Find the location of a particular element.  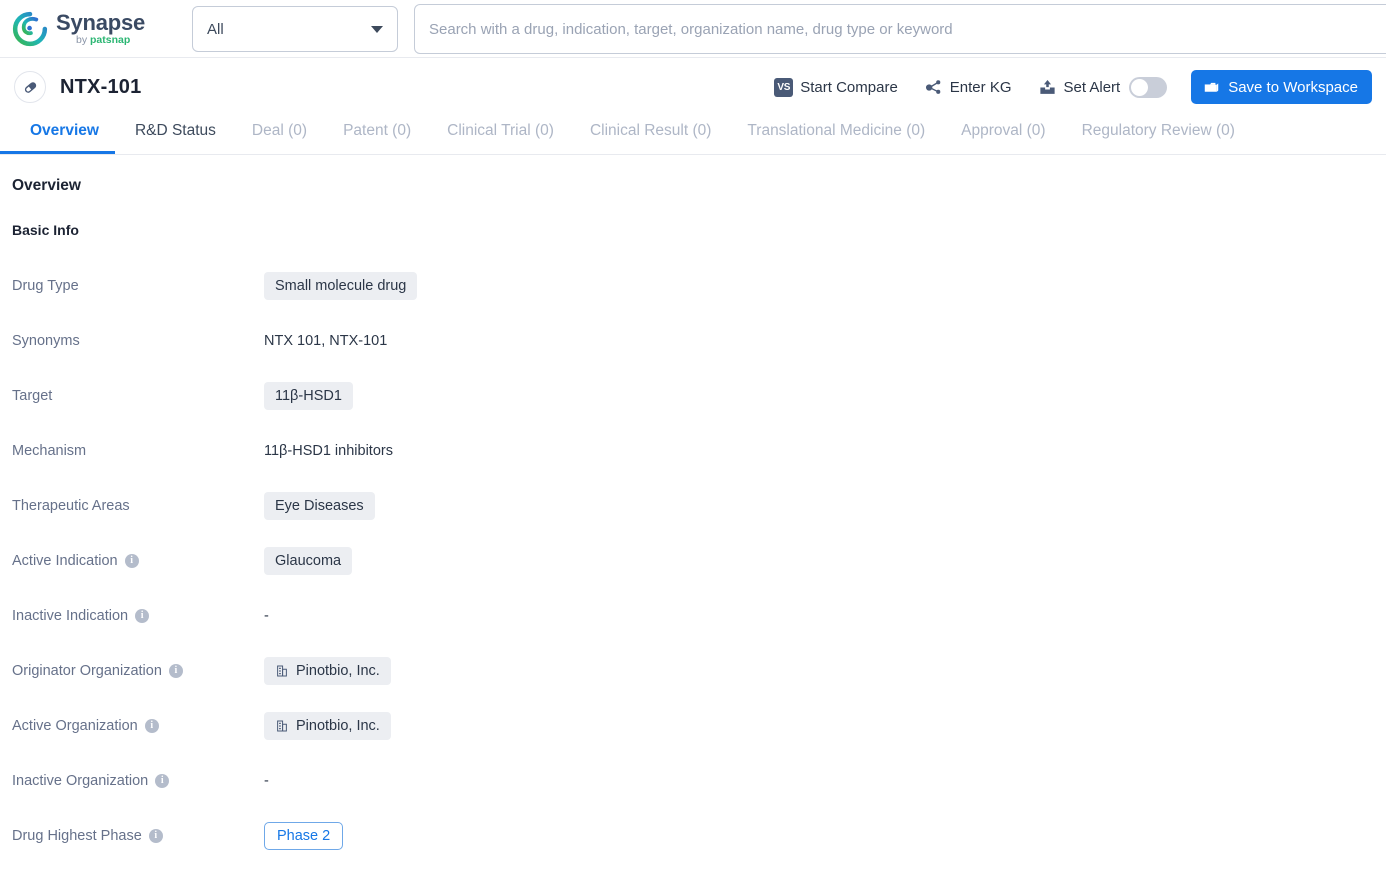

row-label: Synonyms is located at coordinates (46, 340).